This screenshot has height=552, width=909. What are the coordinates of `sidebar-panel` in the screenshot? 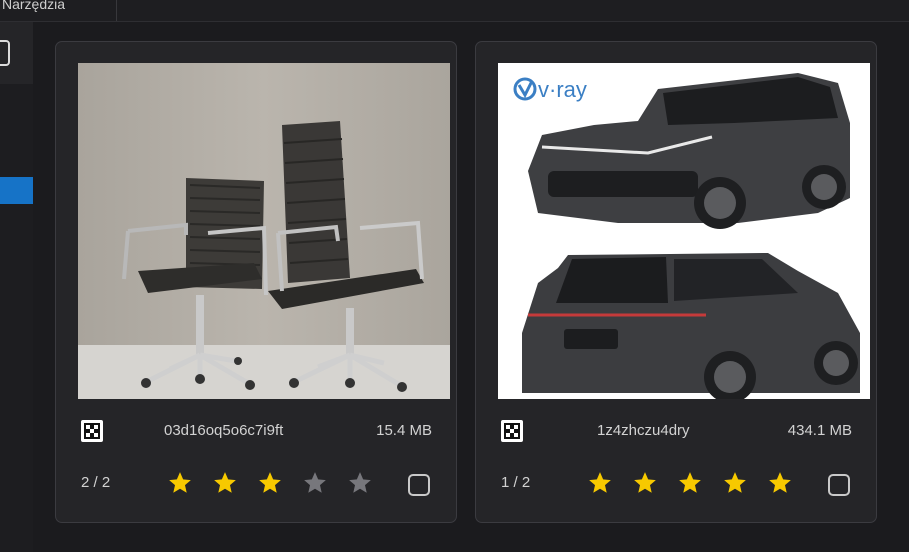 It's located at (16, 318).